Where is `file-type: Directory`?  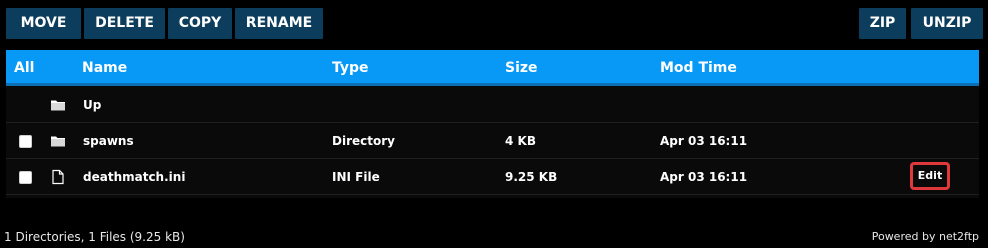
file-type: Directory is located at coordinates (363, 141).